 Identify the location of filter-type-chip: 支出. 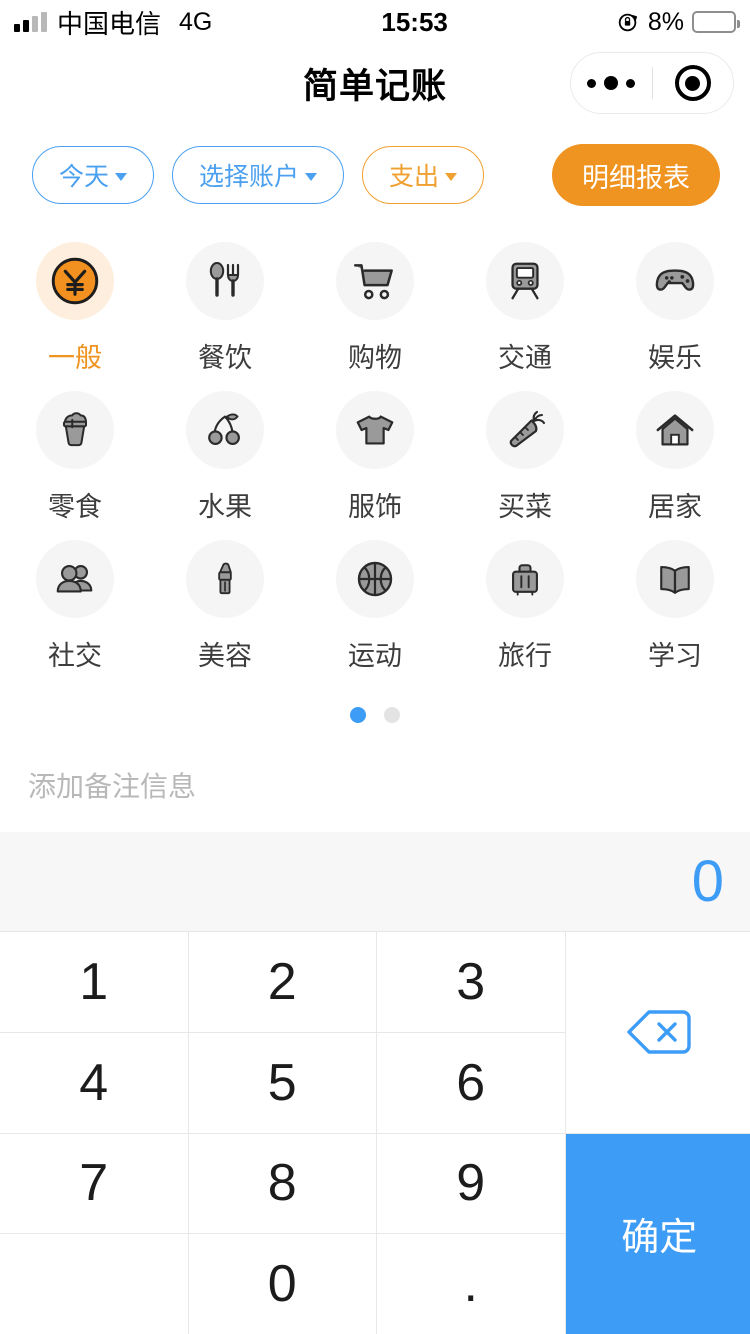
(423, 175).